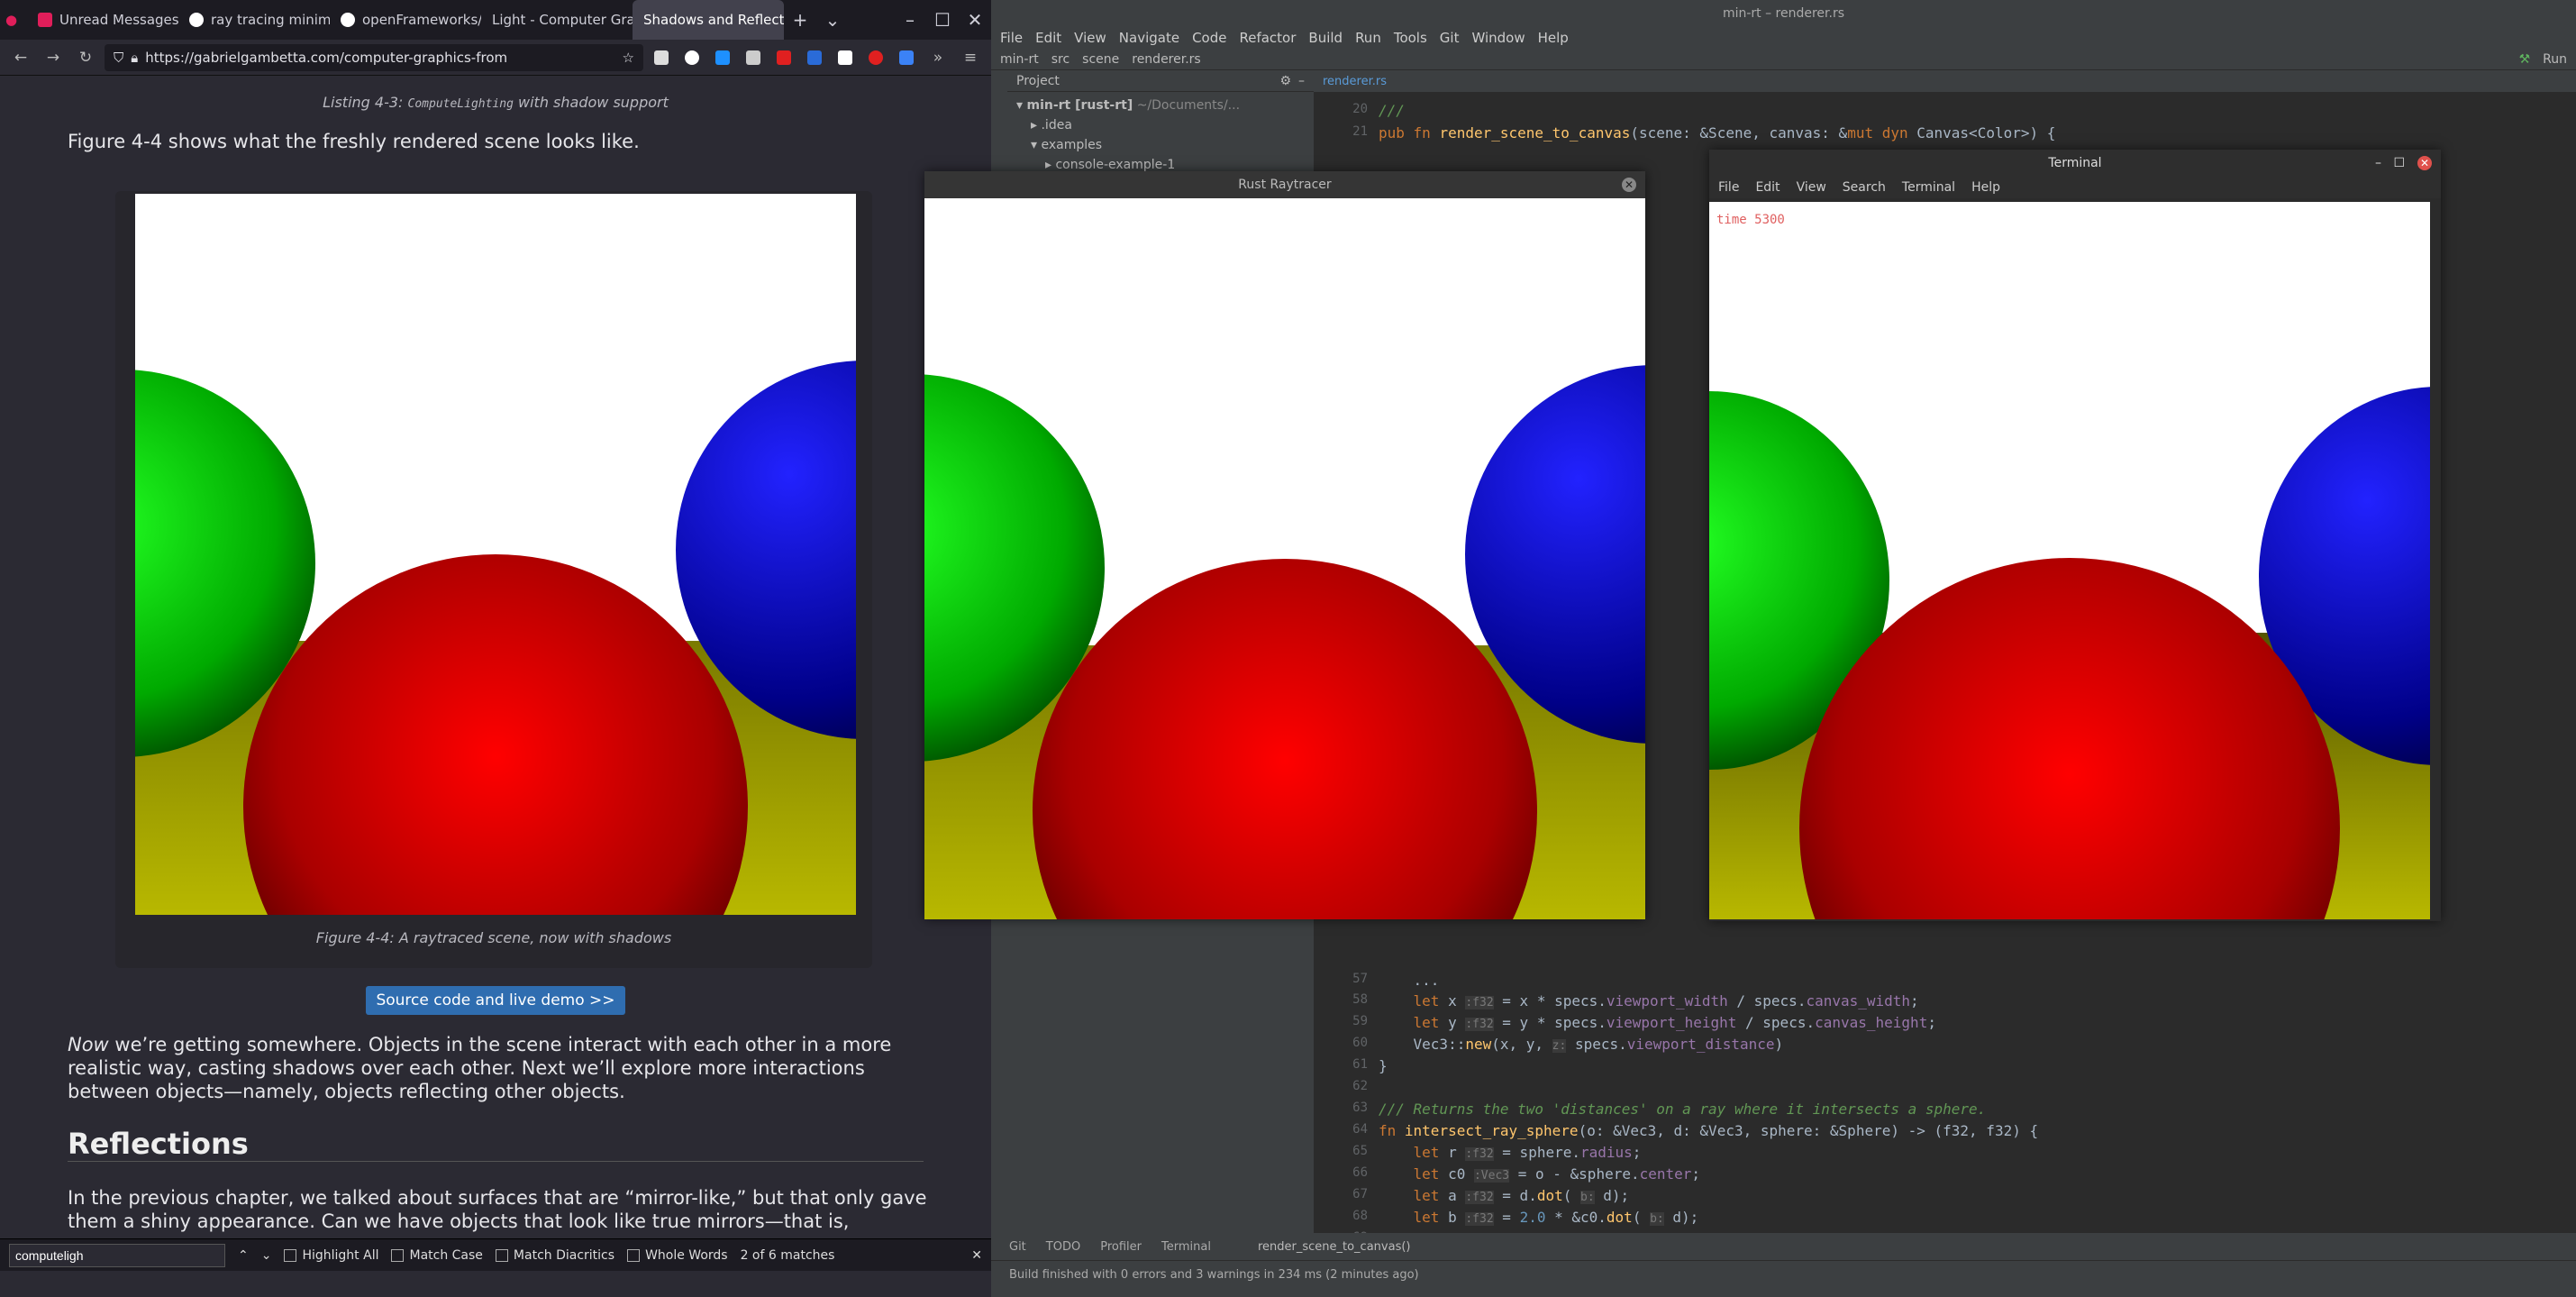 This screenshot has height=1297, width=2576. What do you see at coordinates (1090, 38) in the screenshot?
I see `menu-view: View` at bounding box center [1090, 38].